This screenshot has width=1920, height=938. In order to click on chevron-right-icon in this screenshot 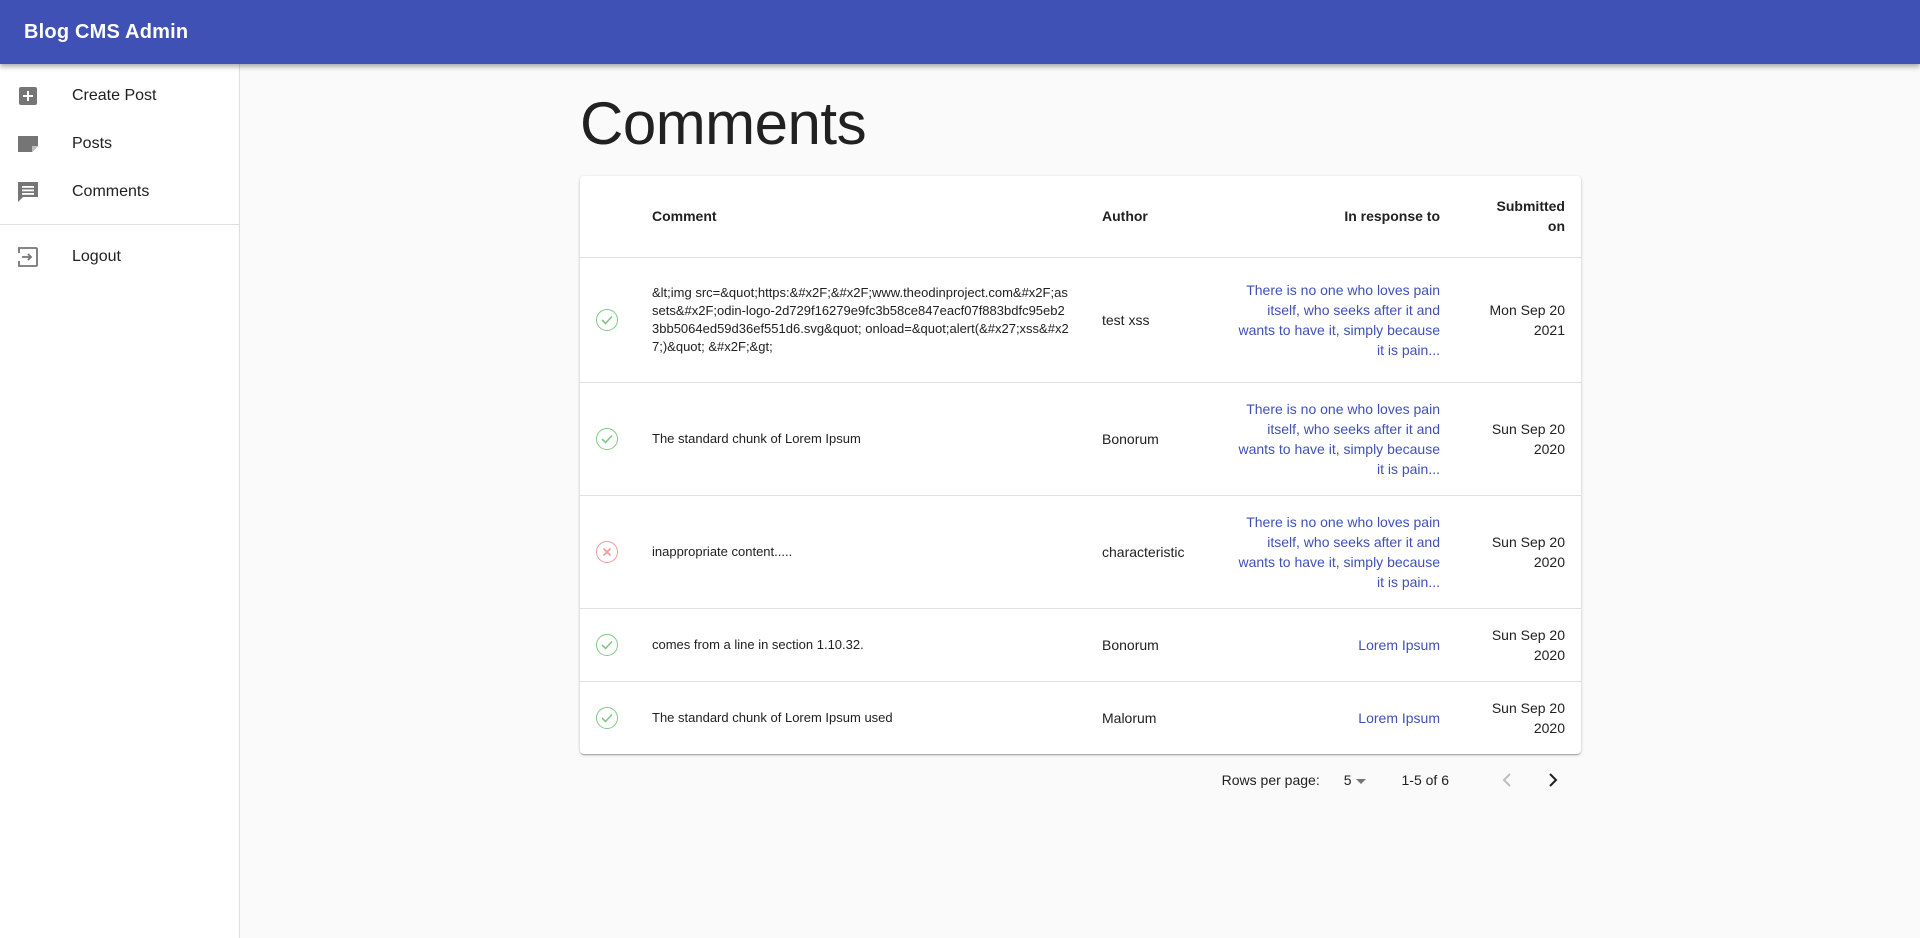, I will do `click(1553, 780)`.